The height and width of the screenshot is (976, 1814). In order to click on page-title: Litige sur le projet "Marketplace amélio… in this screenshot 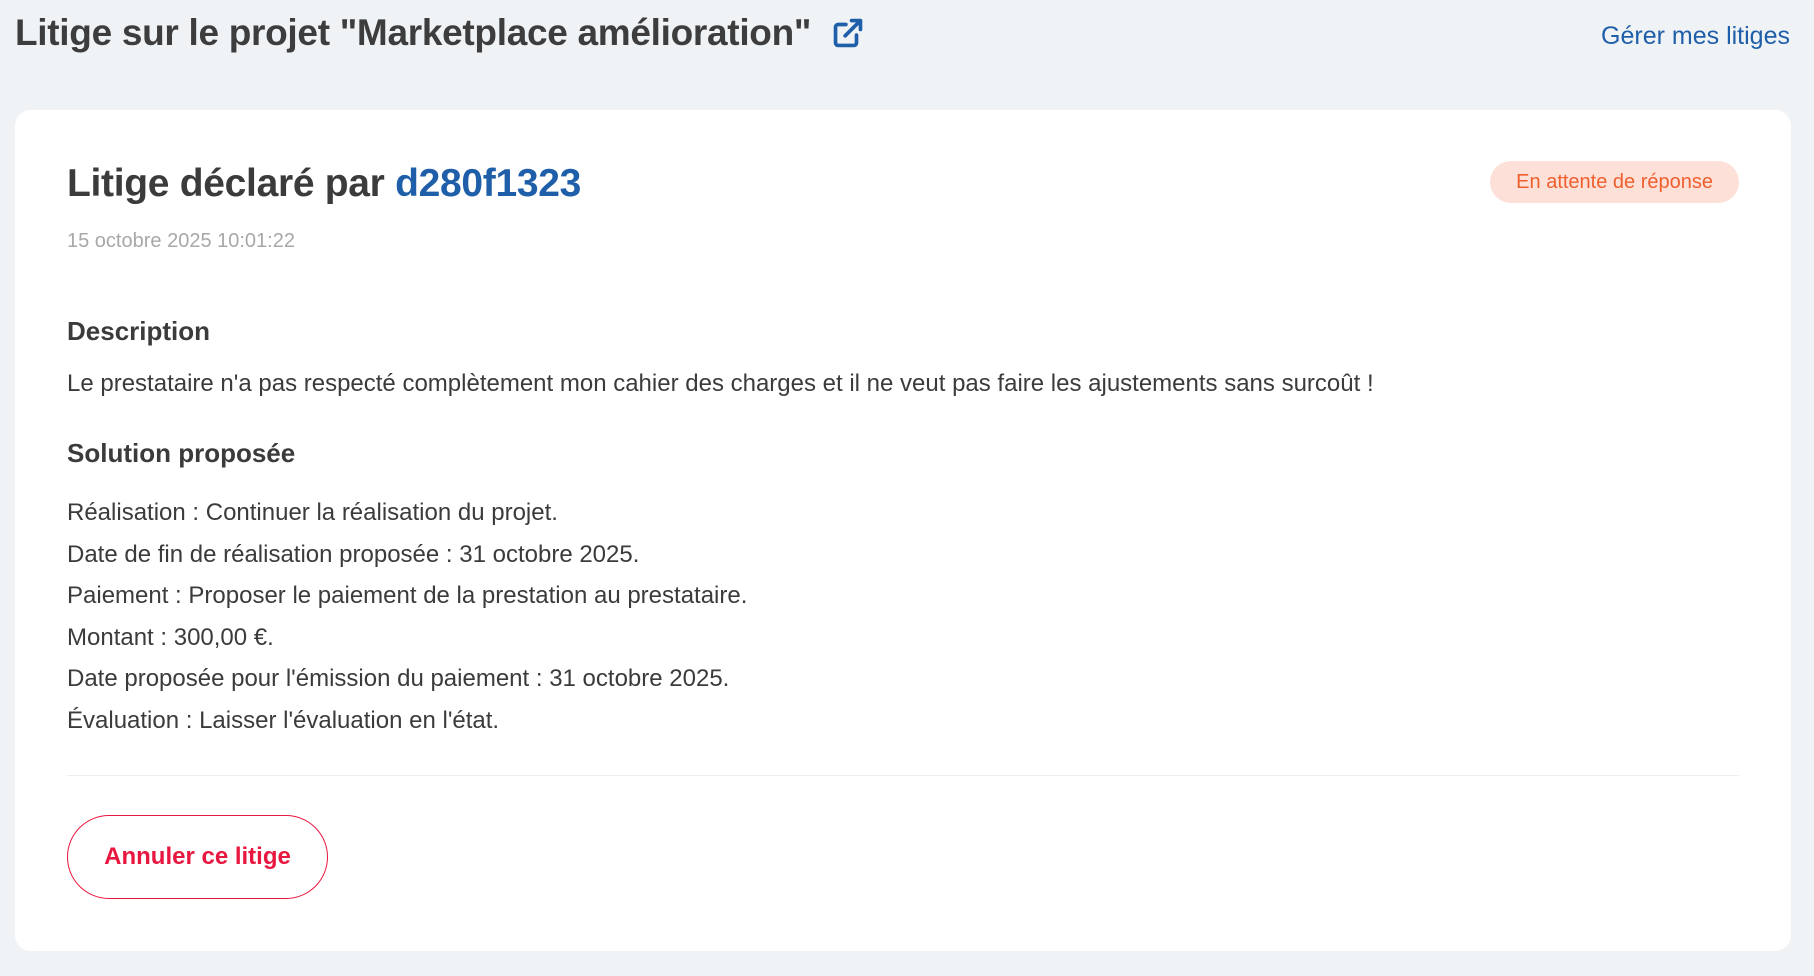, I will do `click(440, 33)`.